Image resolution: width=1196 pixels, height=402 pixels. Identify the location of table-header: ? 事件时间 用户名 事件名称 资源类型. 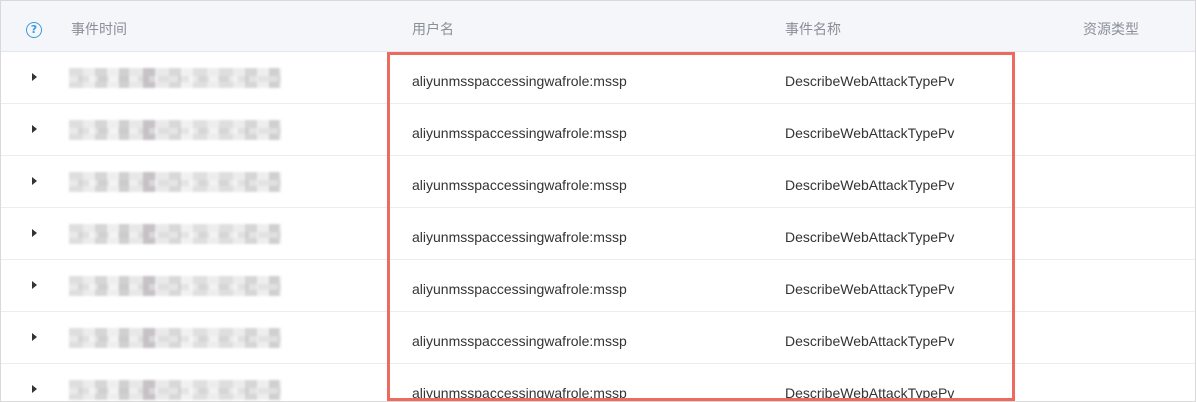
(598, 26).